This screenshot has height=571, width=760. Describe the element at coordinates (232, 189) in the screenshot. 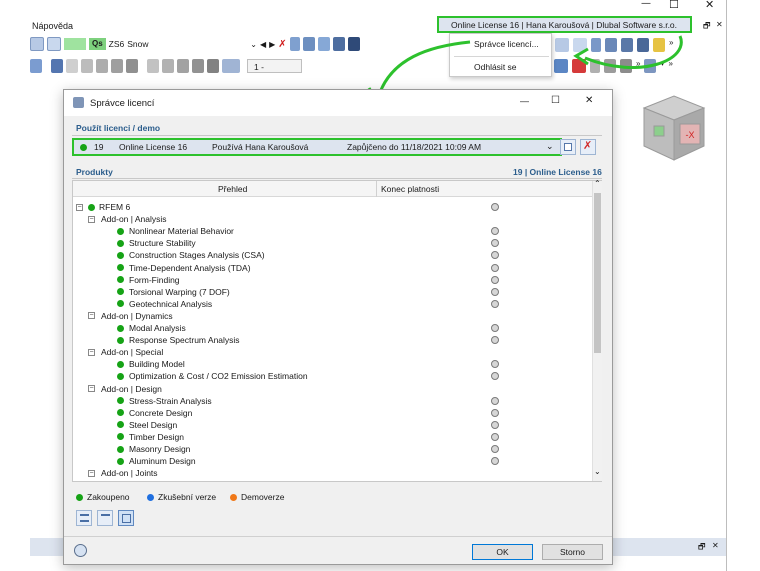

I see `column-header-overview: Přehled` at that location.